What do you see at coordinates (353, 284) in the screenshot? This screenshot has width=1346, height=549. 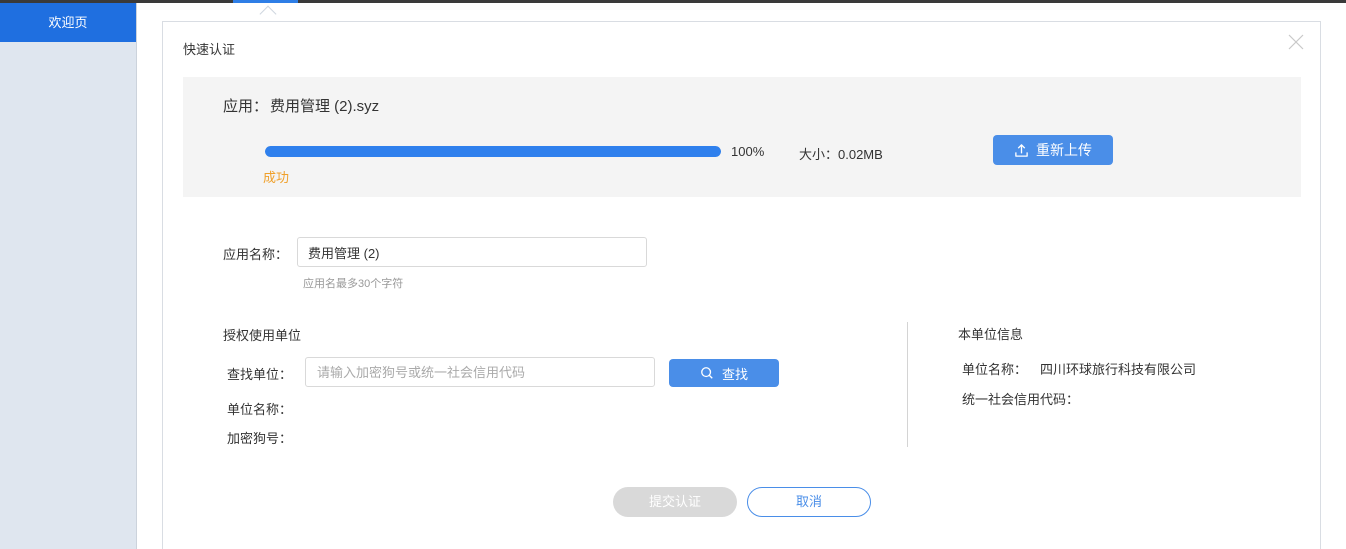 I see `app-name-hint: 应用名最多30个字符` at bounding box center [353, 284].